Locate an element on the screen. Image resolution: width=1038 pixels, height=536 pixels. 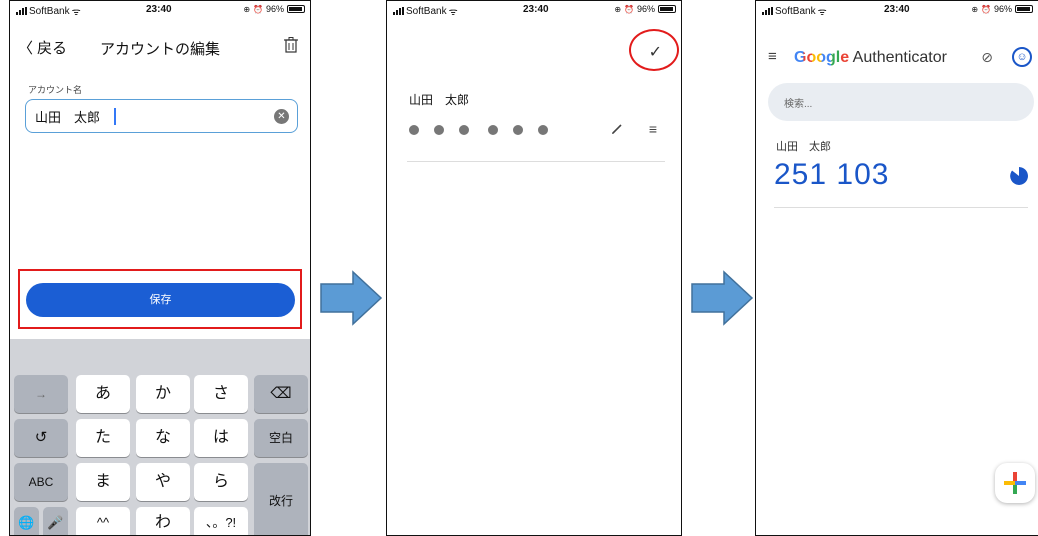
key-punct: 、。?! is located at coordinates (221, 521).